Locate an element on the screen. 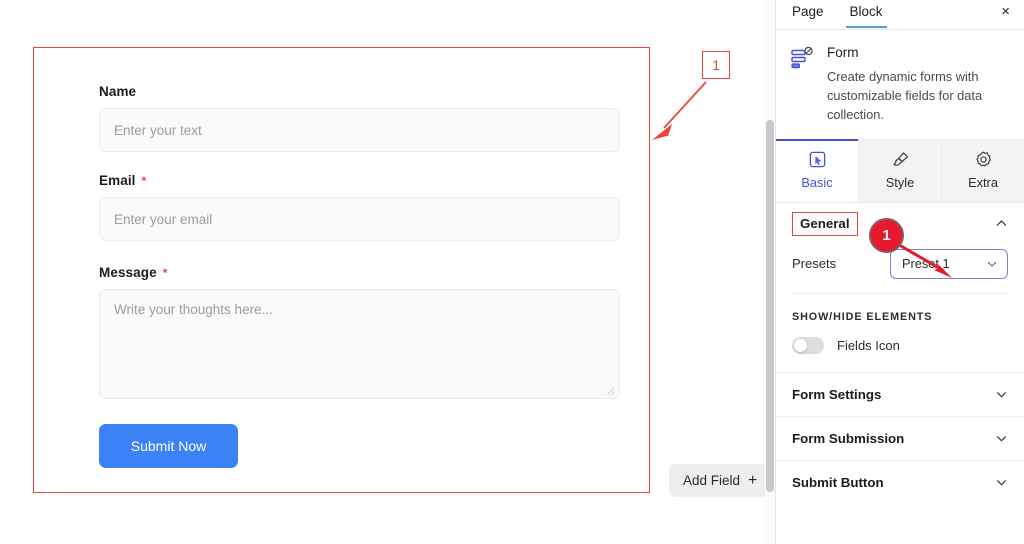  block-title: Form is located at coordinates (843, 52).